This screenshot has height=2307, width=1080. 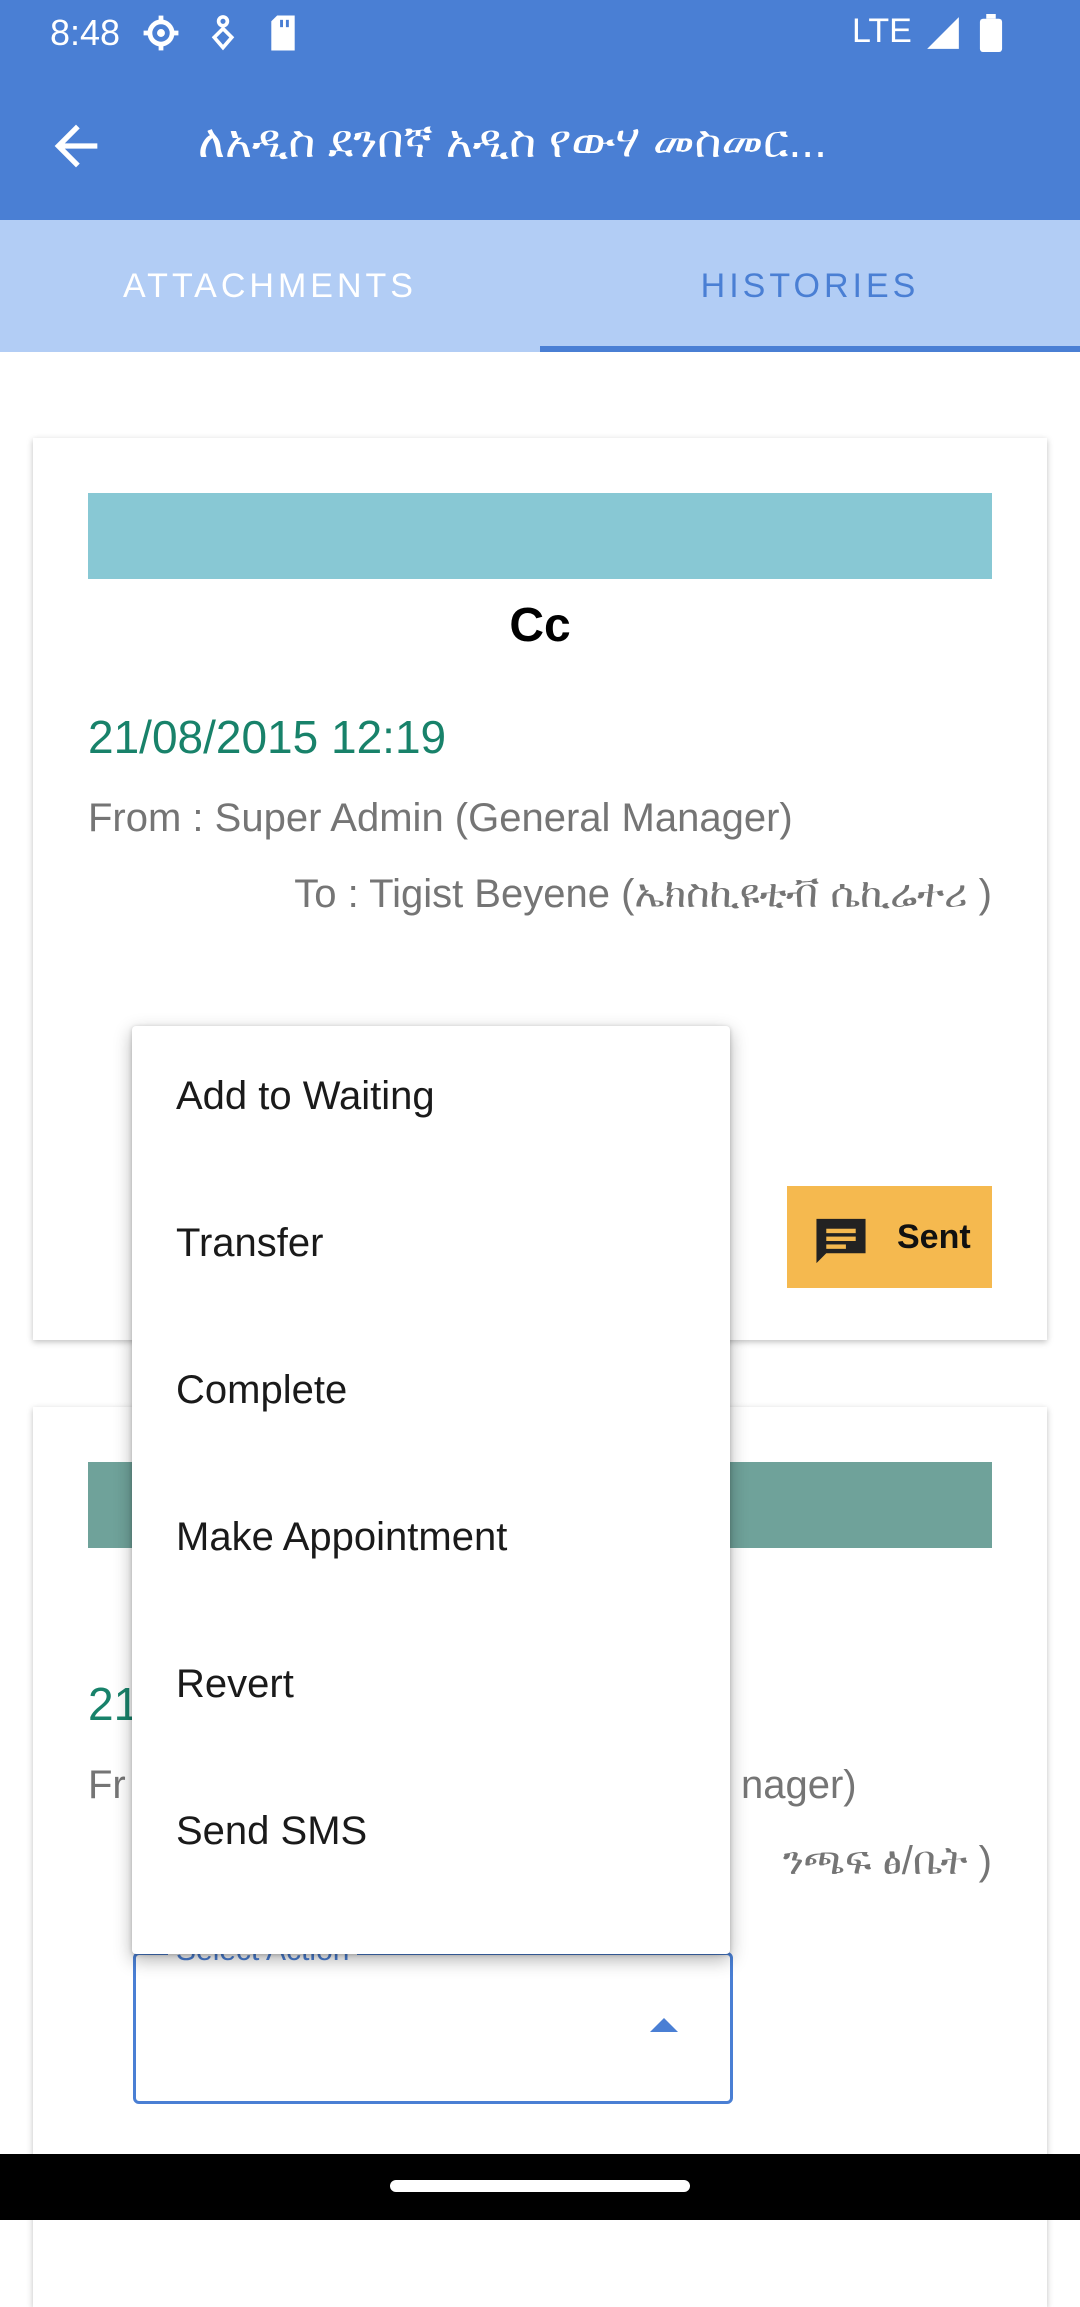 I want to click on home-handle, so click(x=540, y=2186).